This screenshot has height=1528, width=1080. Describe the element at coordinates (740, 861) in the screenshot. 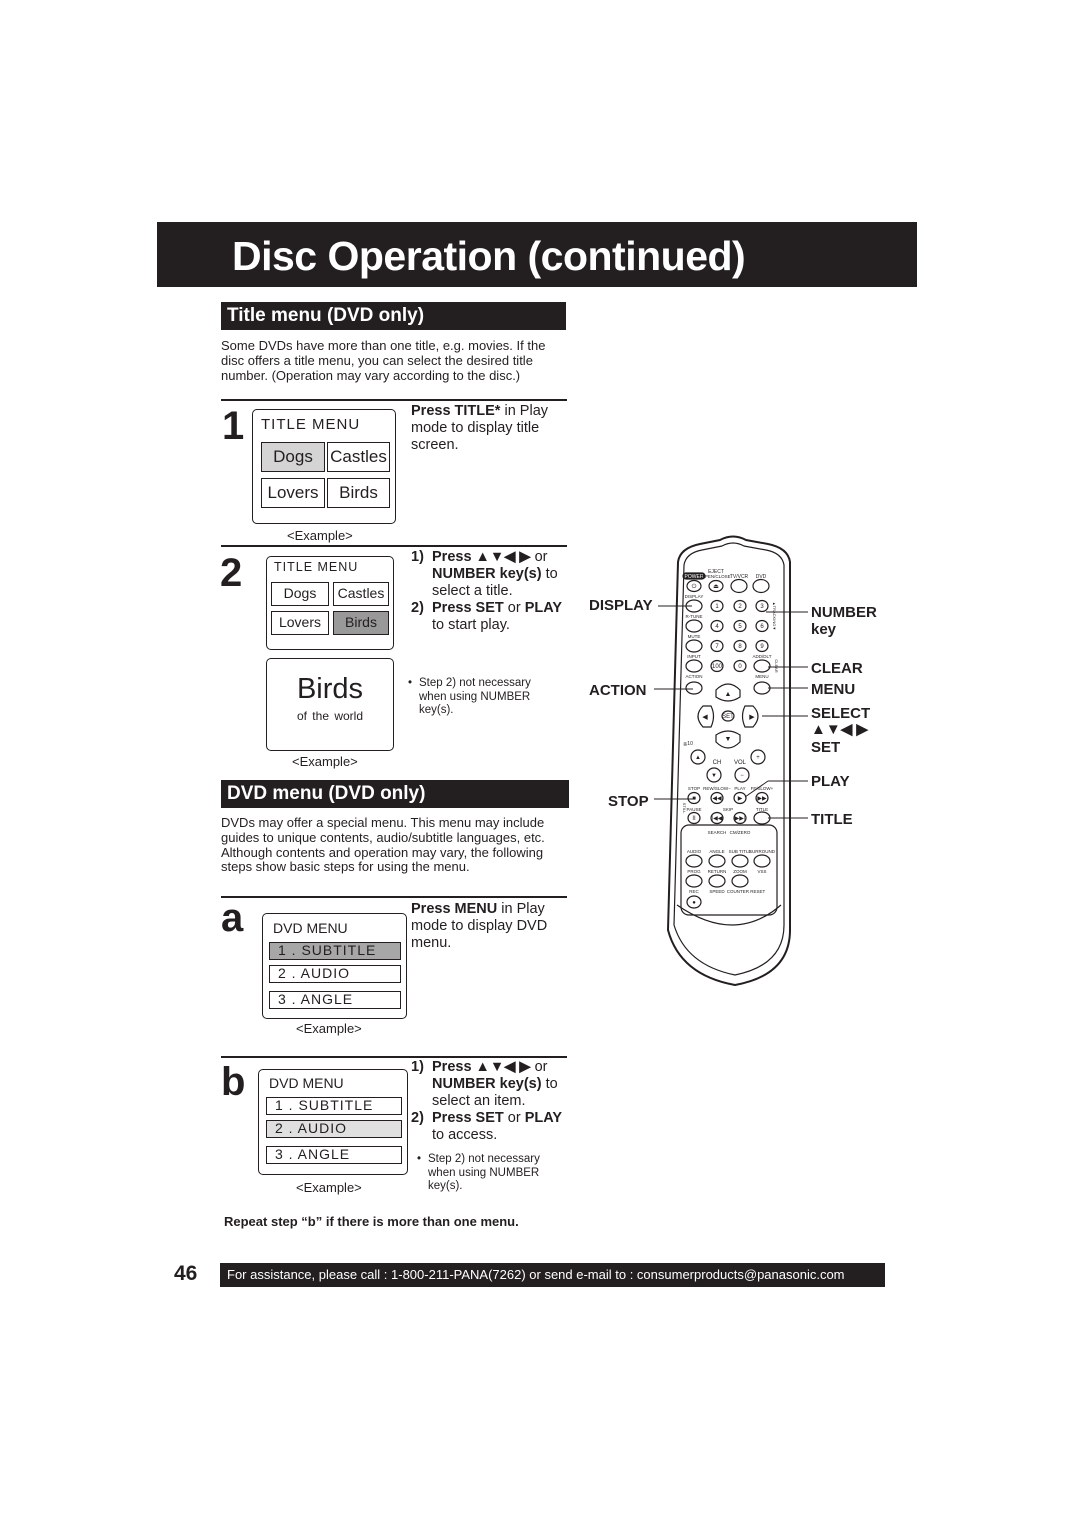

I see `subtitle-button` at that location.